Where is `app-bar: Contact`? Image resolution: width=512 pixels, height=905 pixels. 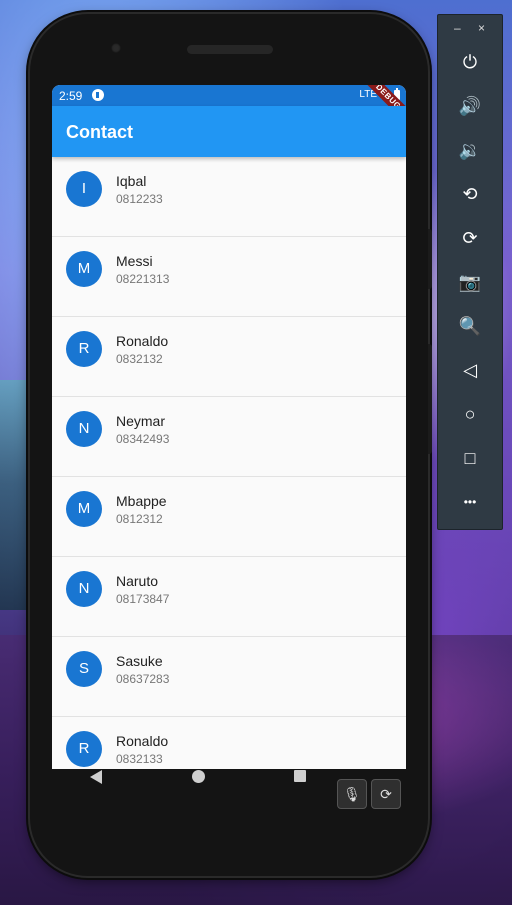
app-bar: Contact is located at coordinates (229, 131).